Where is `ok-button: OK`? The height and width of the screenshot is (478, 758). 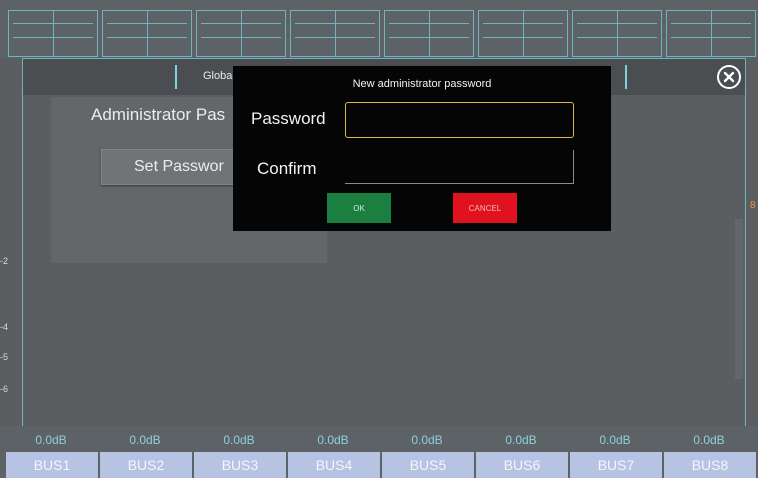 ok-button: OK is located at coordinates (359, 208).